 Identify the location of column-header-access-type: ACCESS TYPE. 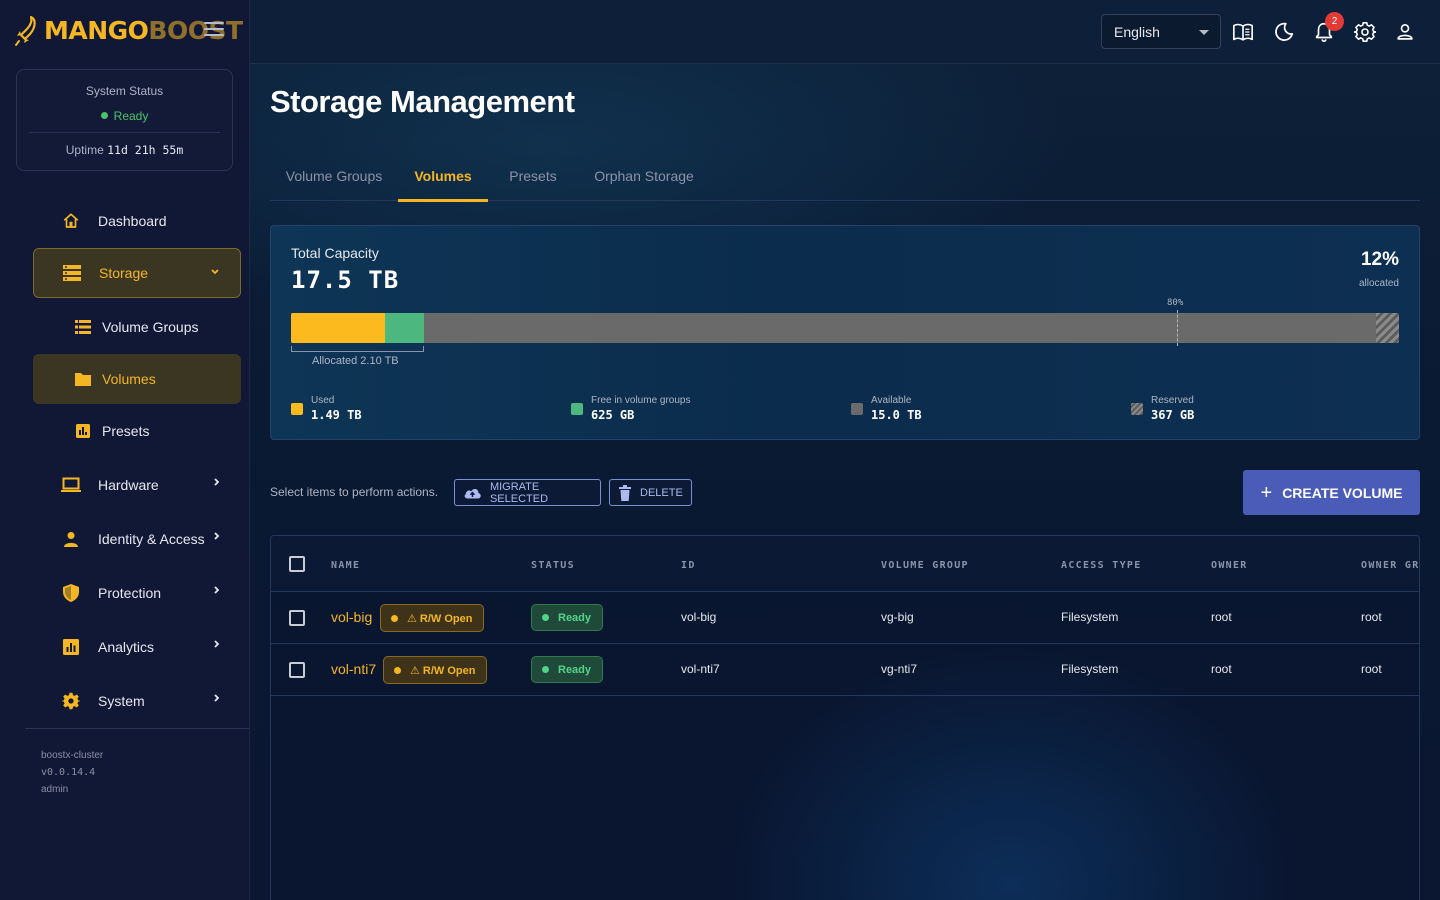
(1101, 565).